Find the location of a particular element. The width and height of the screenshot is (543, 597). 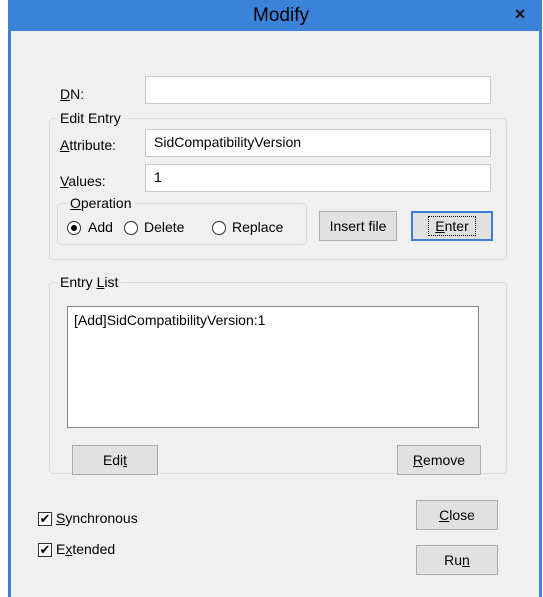

window-title: Modify is located at coordinates (281, 15).